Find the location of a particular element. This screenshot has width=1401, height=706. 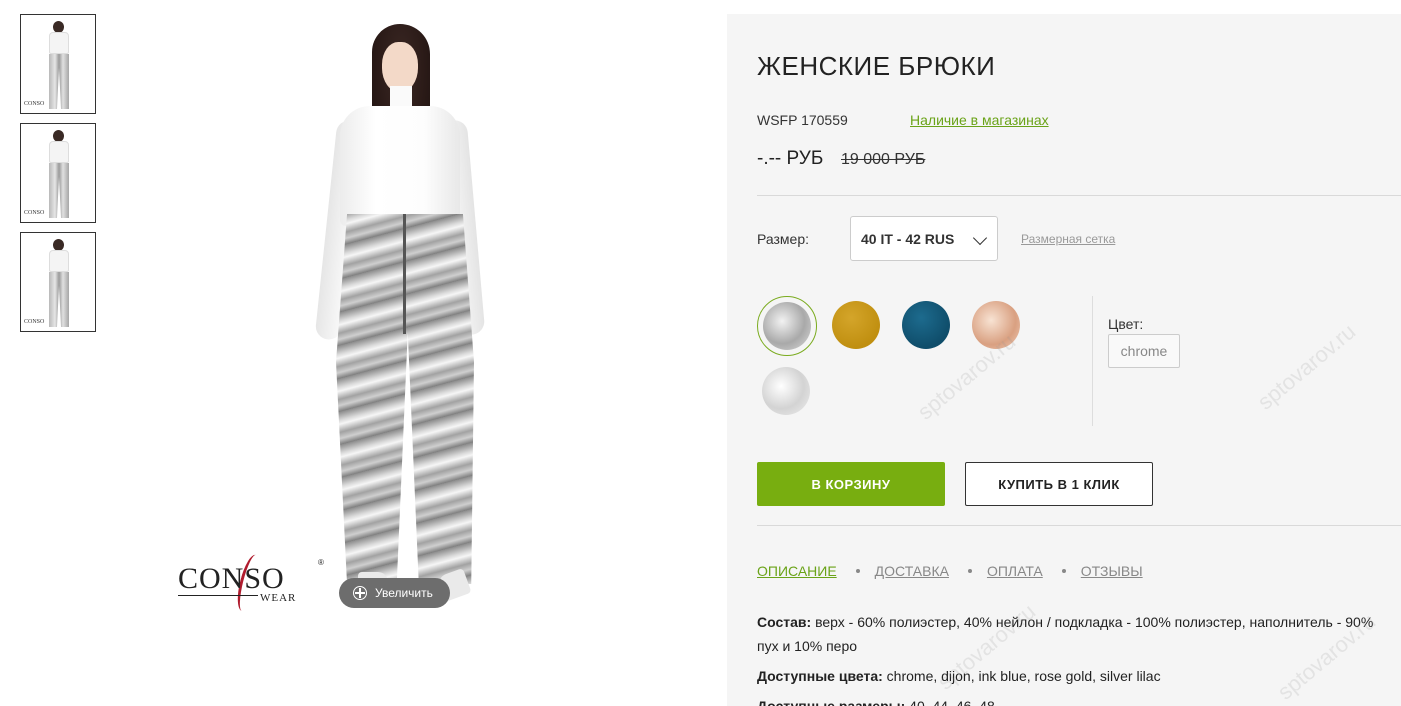

product-sku: WSFP 170559 is located at coordinates (802, 120).